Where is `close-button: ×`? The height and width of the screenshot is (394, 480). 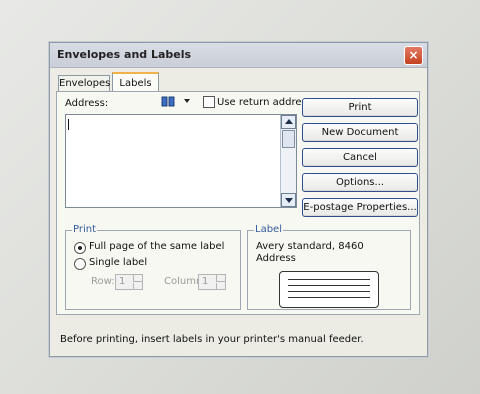
close-button: × is located at coordinates (413, 55).